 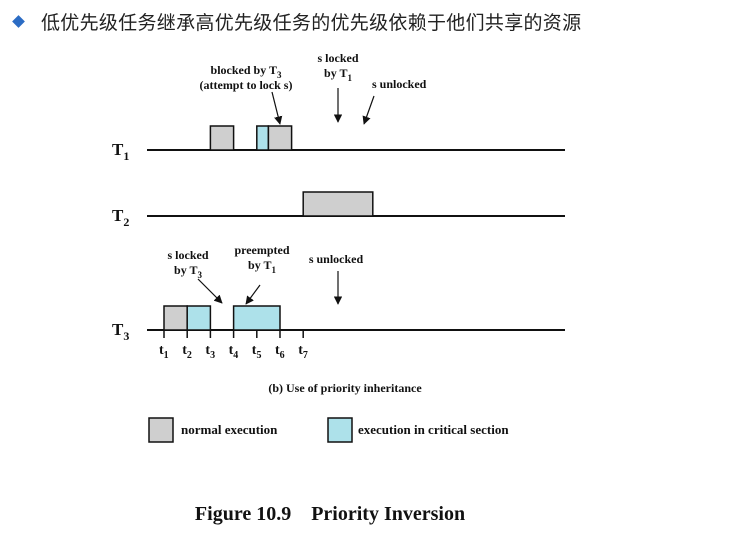 What do you see at coordinates (187, 255) in the screenshot?
I see `annotation-4-line-1: s locked` at bounding box center [187, 255].